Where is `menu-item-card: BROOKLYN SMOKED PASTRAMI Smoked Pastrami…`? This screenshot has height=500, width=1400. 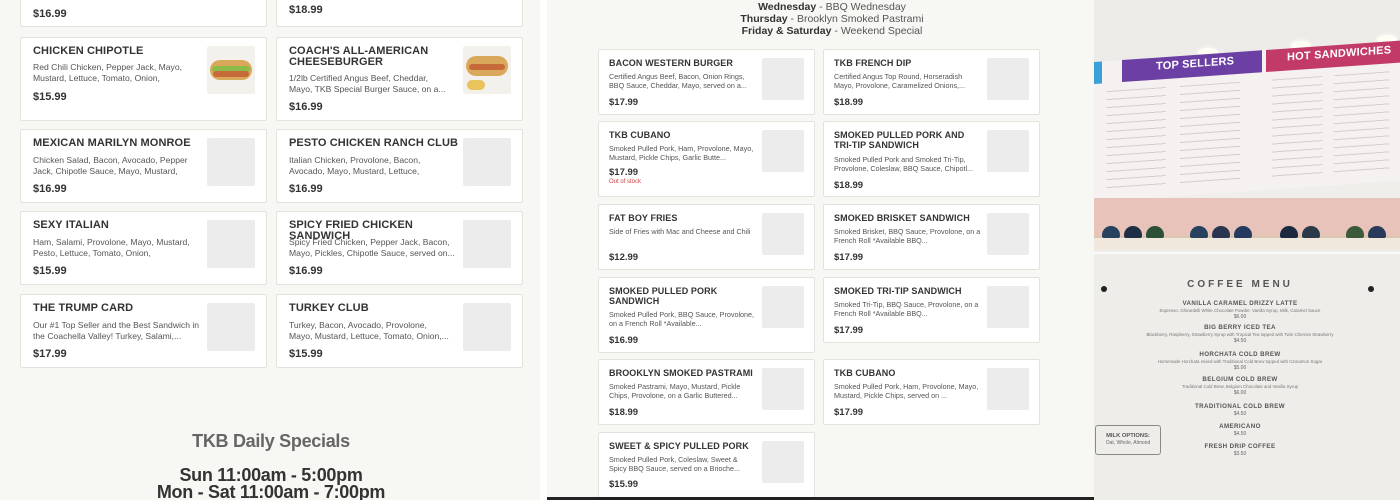 menu-item-card: BROOKLYN SMOKED PASTRAMI Smoked Pastrami… is located at coordinates (706, 392).